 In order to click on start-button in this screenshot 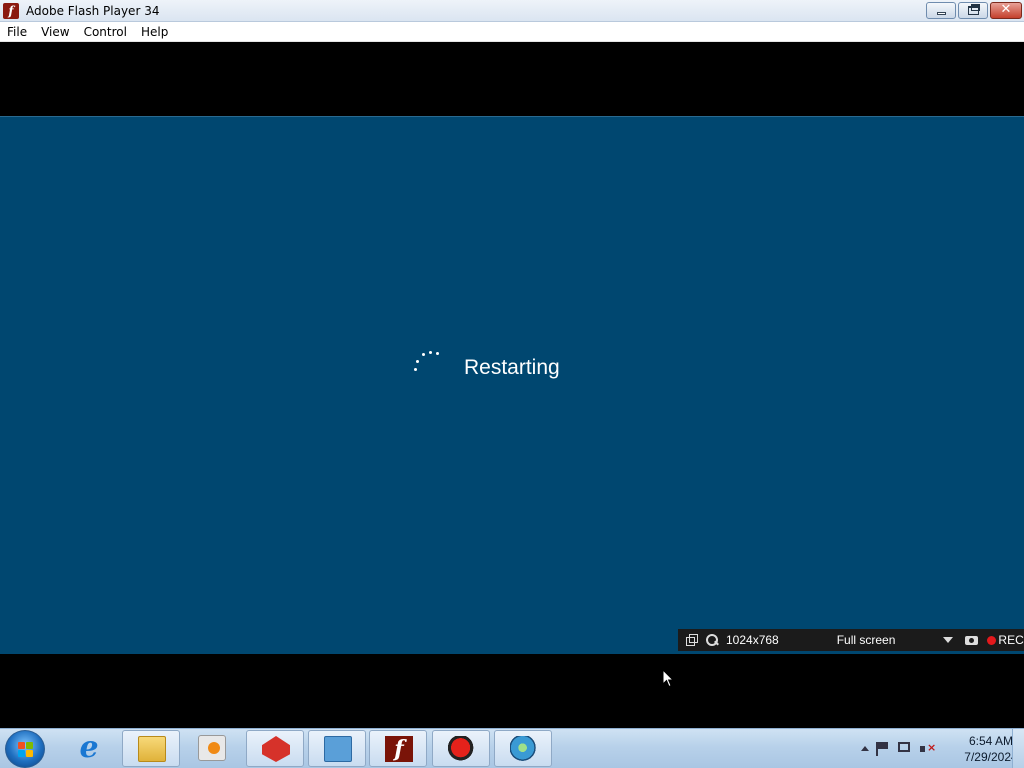, I will do `click(25, 749)`.